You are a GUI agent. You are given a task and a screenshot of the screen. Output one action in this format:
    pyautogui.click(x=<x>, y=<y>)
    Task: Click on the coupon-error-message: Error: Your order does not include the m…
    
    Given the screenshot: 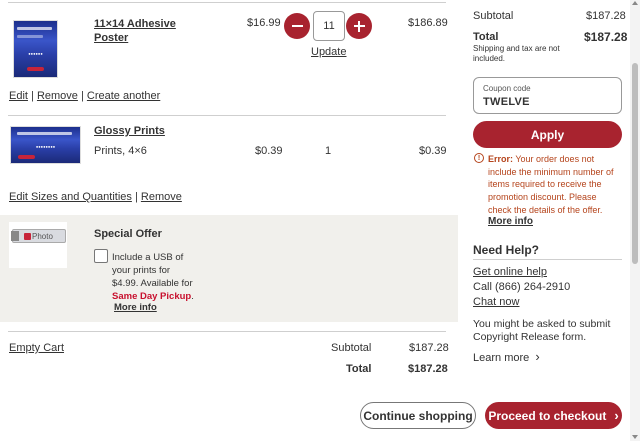 What is the action you would take?
    pyautogui.click(x=551, y=184)
    